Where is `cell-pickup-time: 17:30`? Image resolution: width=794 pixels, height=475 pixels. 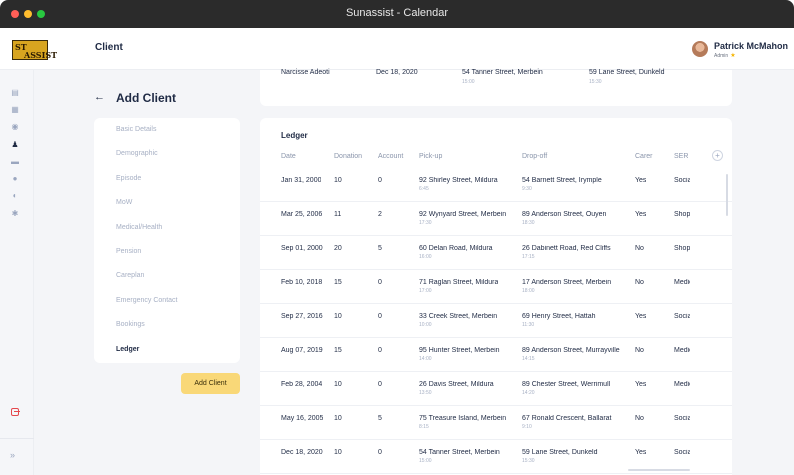 cell-pickup-time: 17:30 is located at coordinates (425, 223).